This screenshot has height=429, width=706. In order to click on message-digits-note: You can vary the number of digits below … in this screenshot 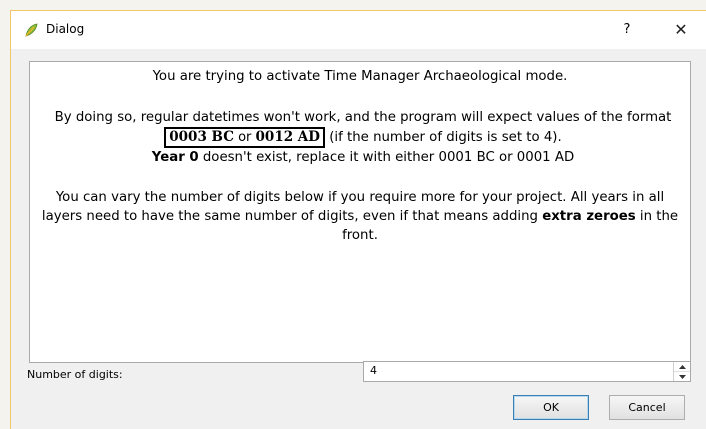, I will do `click(360, 216)`.